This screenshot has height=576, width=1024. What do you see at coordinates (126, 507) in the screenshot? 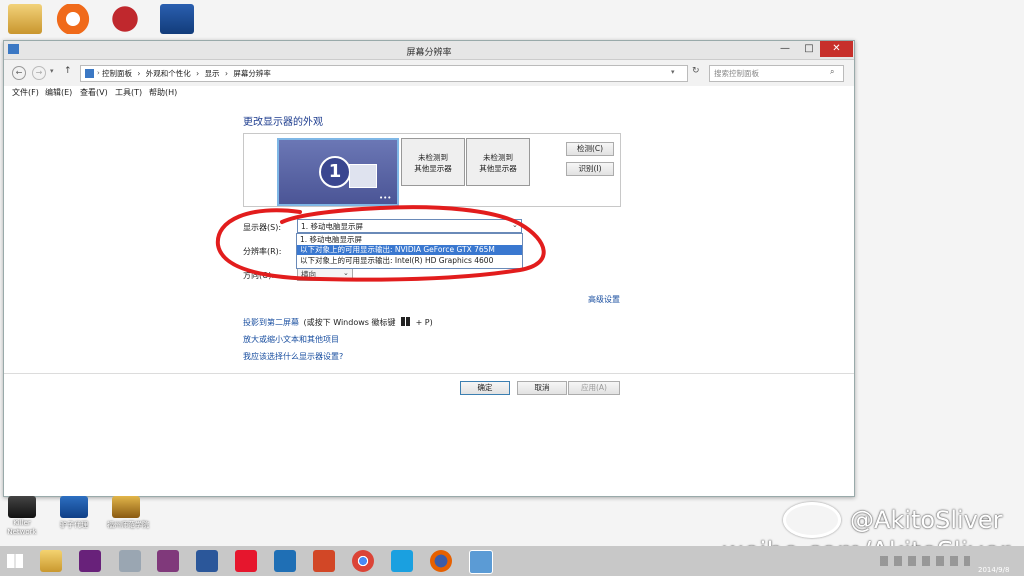
I see `desktop-school-icon` at bounding box center [126, 507].